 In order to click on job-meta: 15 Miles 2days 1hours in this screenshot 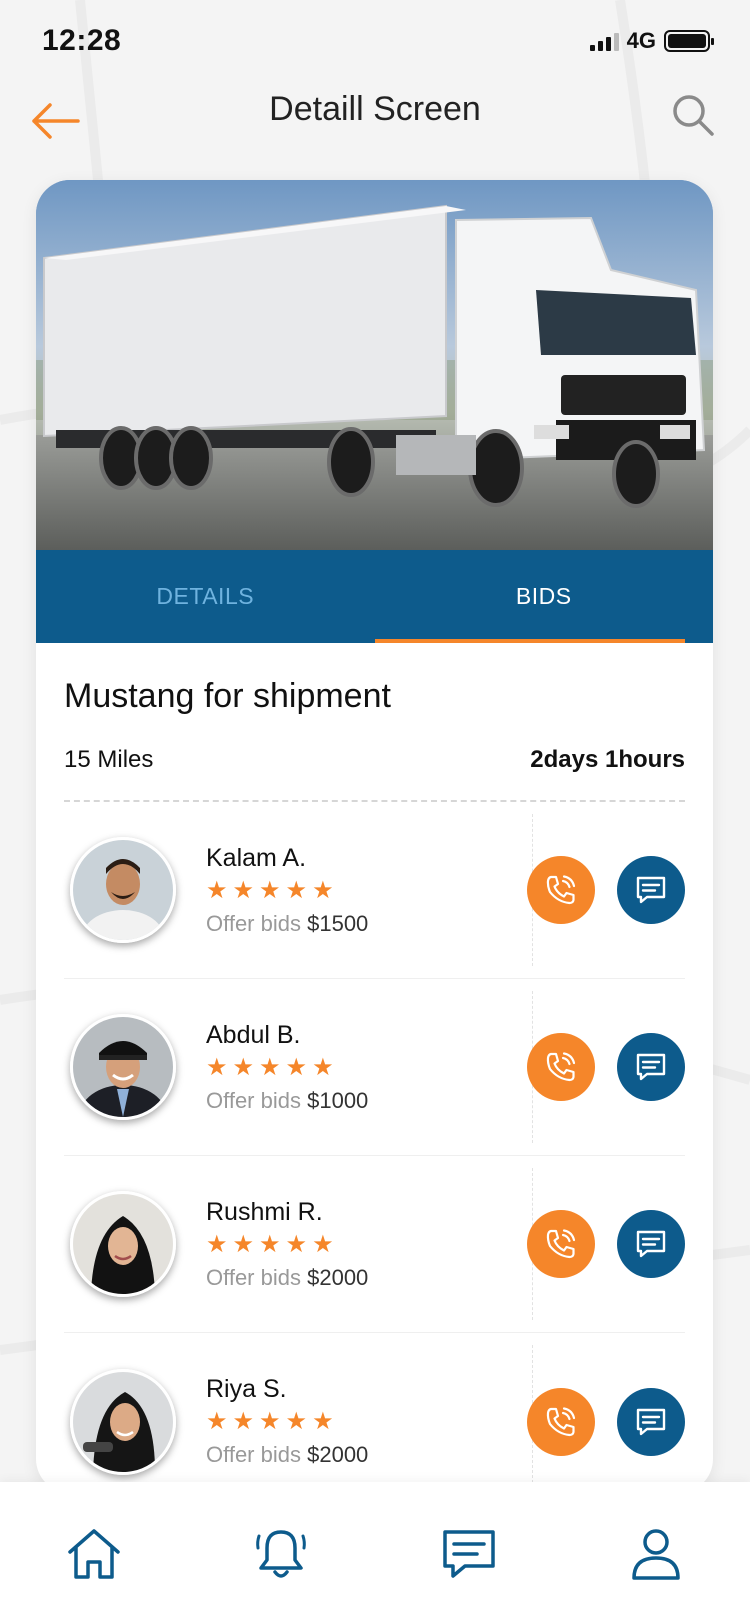, I will do `click(374, 760)`.